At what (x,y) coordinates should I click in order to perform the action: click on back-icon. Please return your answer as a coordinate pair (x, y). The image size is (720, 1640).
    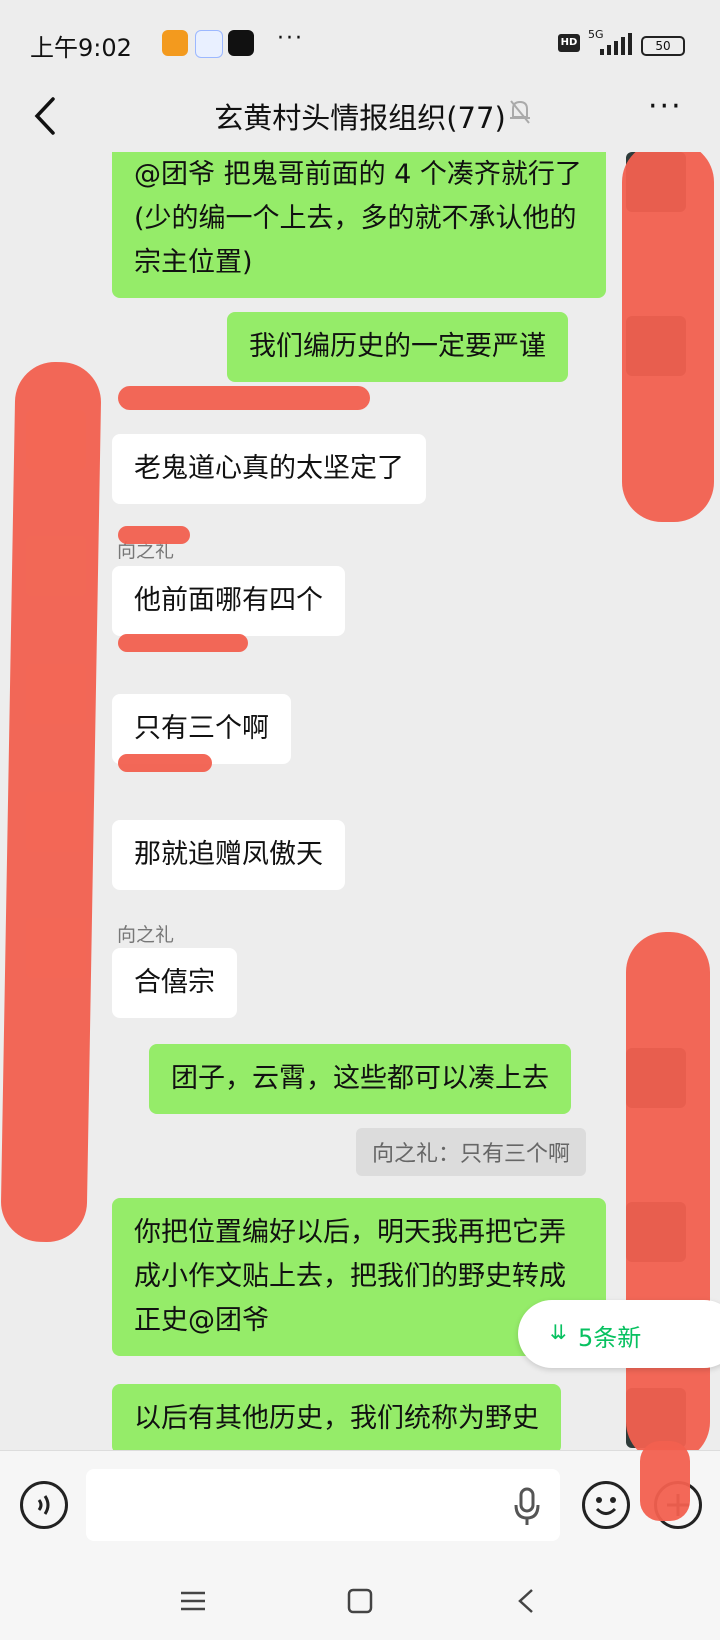
    Looking at the image, I should click on (527, 1601).